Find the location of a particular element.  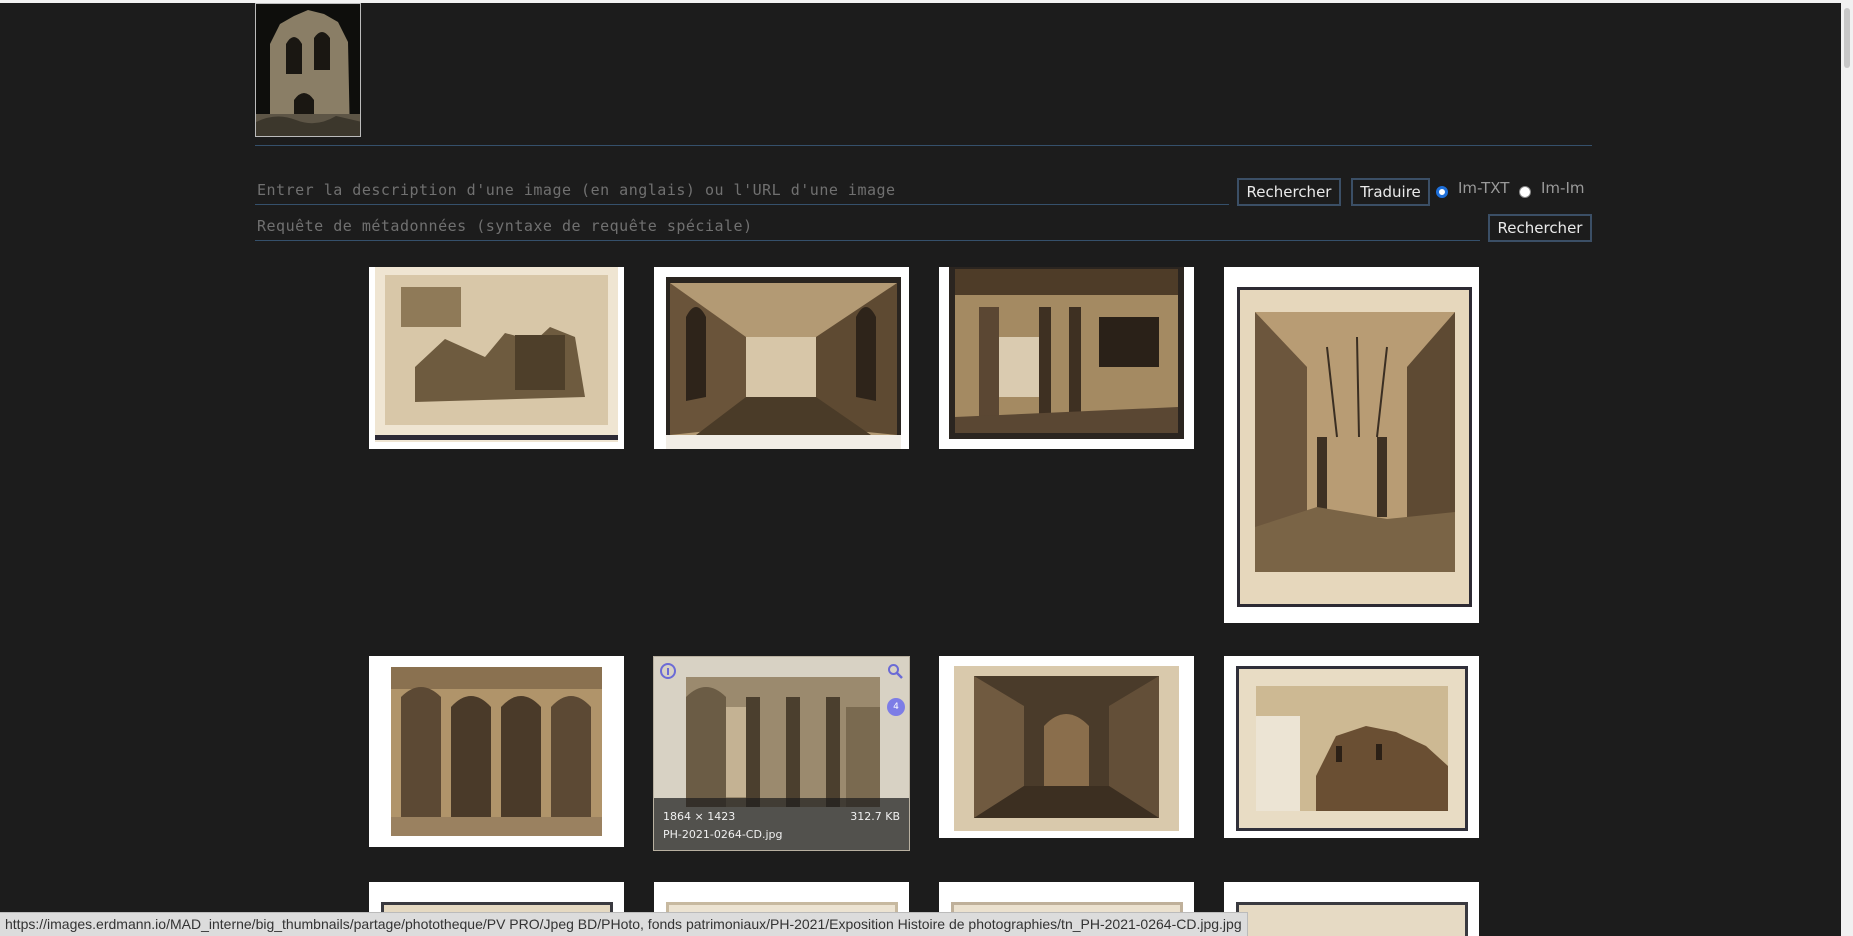

image-dimensions: 1864 × 1423 is located at coordinates (699, 816).